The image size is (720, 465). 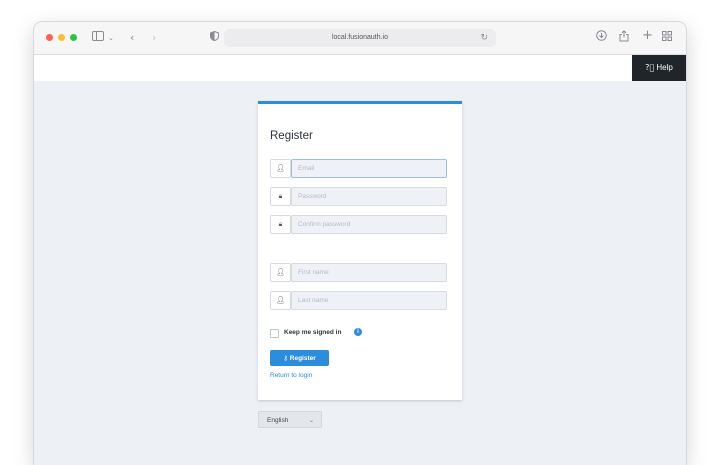 I want to click on page-title: Register, so click(x=291, y=136).